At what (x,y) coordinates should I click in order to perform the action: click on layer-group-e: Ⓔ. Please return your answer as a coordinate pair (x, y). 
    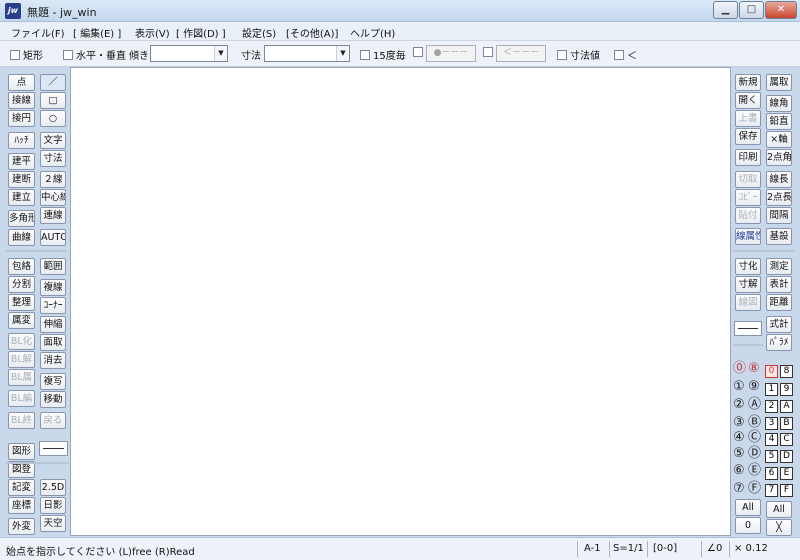
    Looking at the image, I should click on (754, 470).